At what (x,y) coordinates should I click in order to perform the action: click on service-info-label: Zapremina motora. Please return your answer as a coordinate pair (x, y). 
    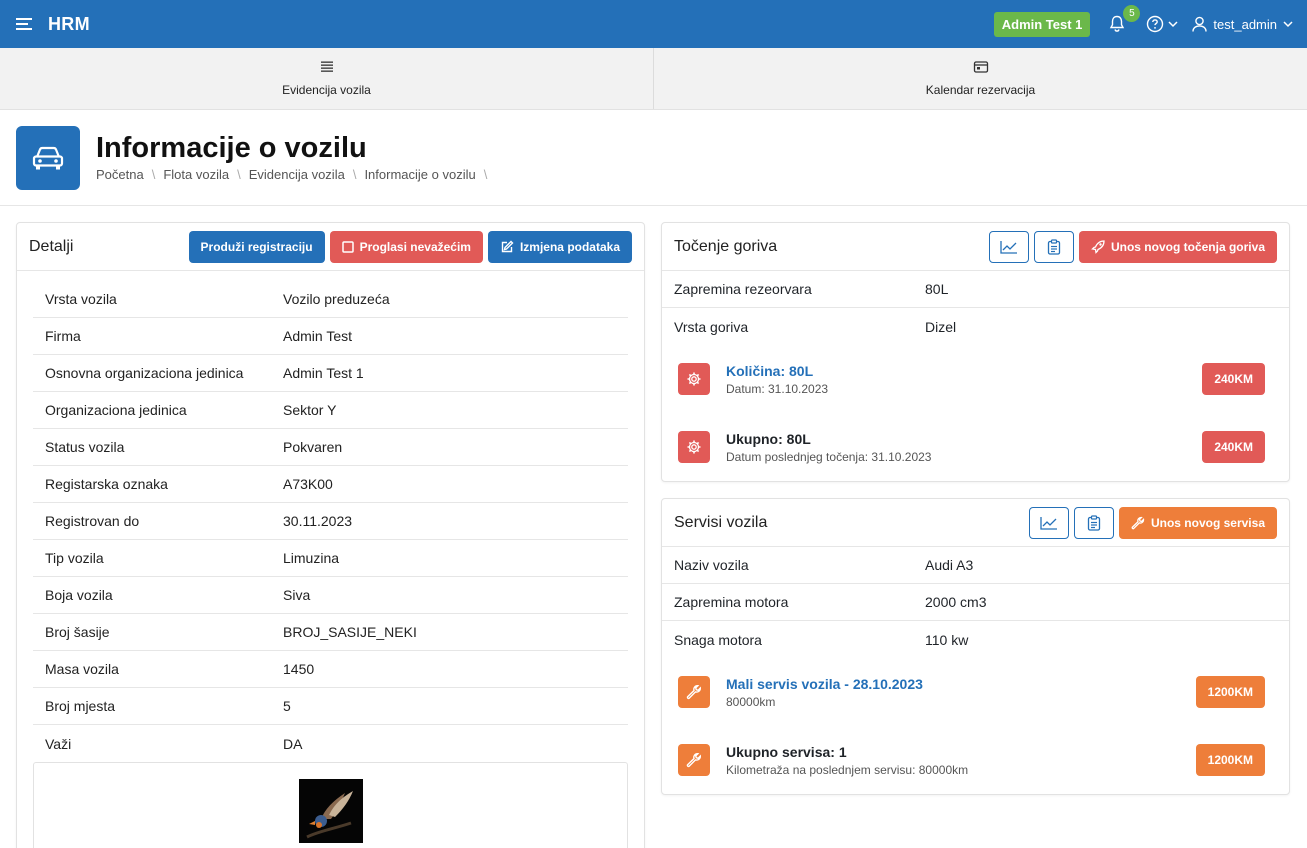
    Looking at the image, I should click on (731, 602).